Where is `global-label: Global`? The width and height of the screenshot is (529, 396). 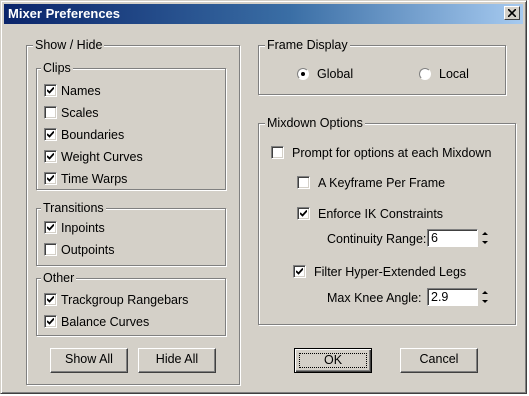
global-label: Global is located at coordinates (335, 74).